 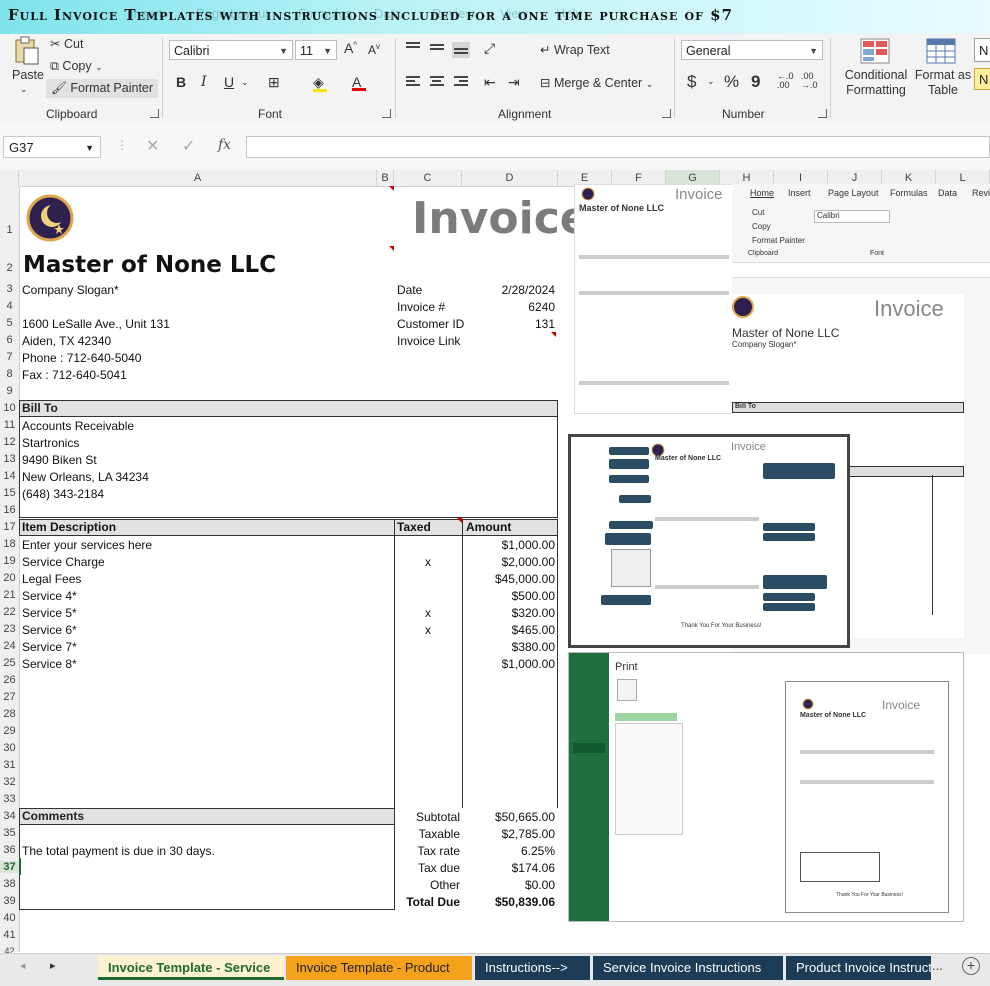 I want to click on paste-icon, so click(x=26, y=51).